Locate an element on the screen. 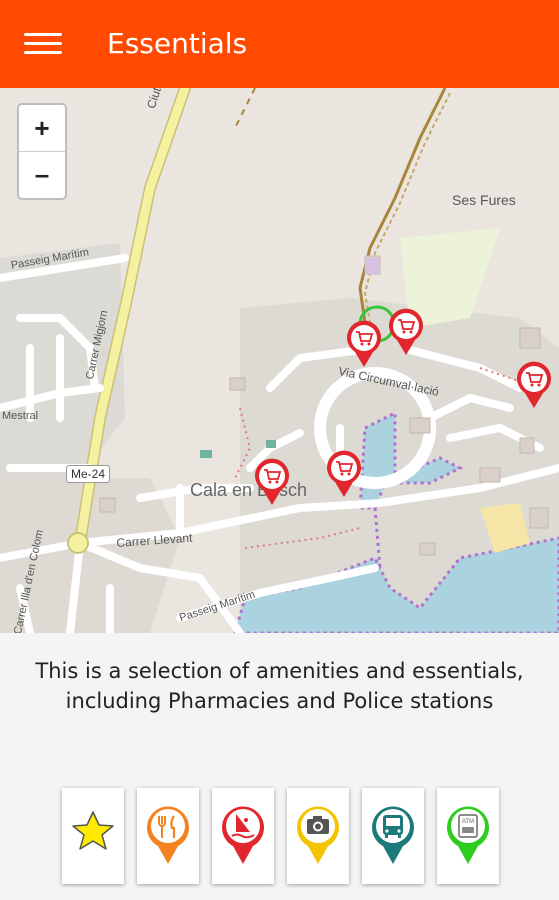  zoom-out-button: – is located at coordinates (42, 174).